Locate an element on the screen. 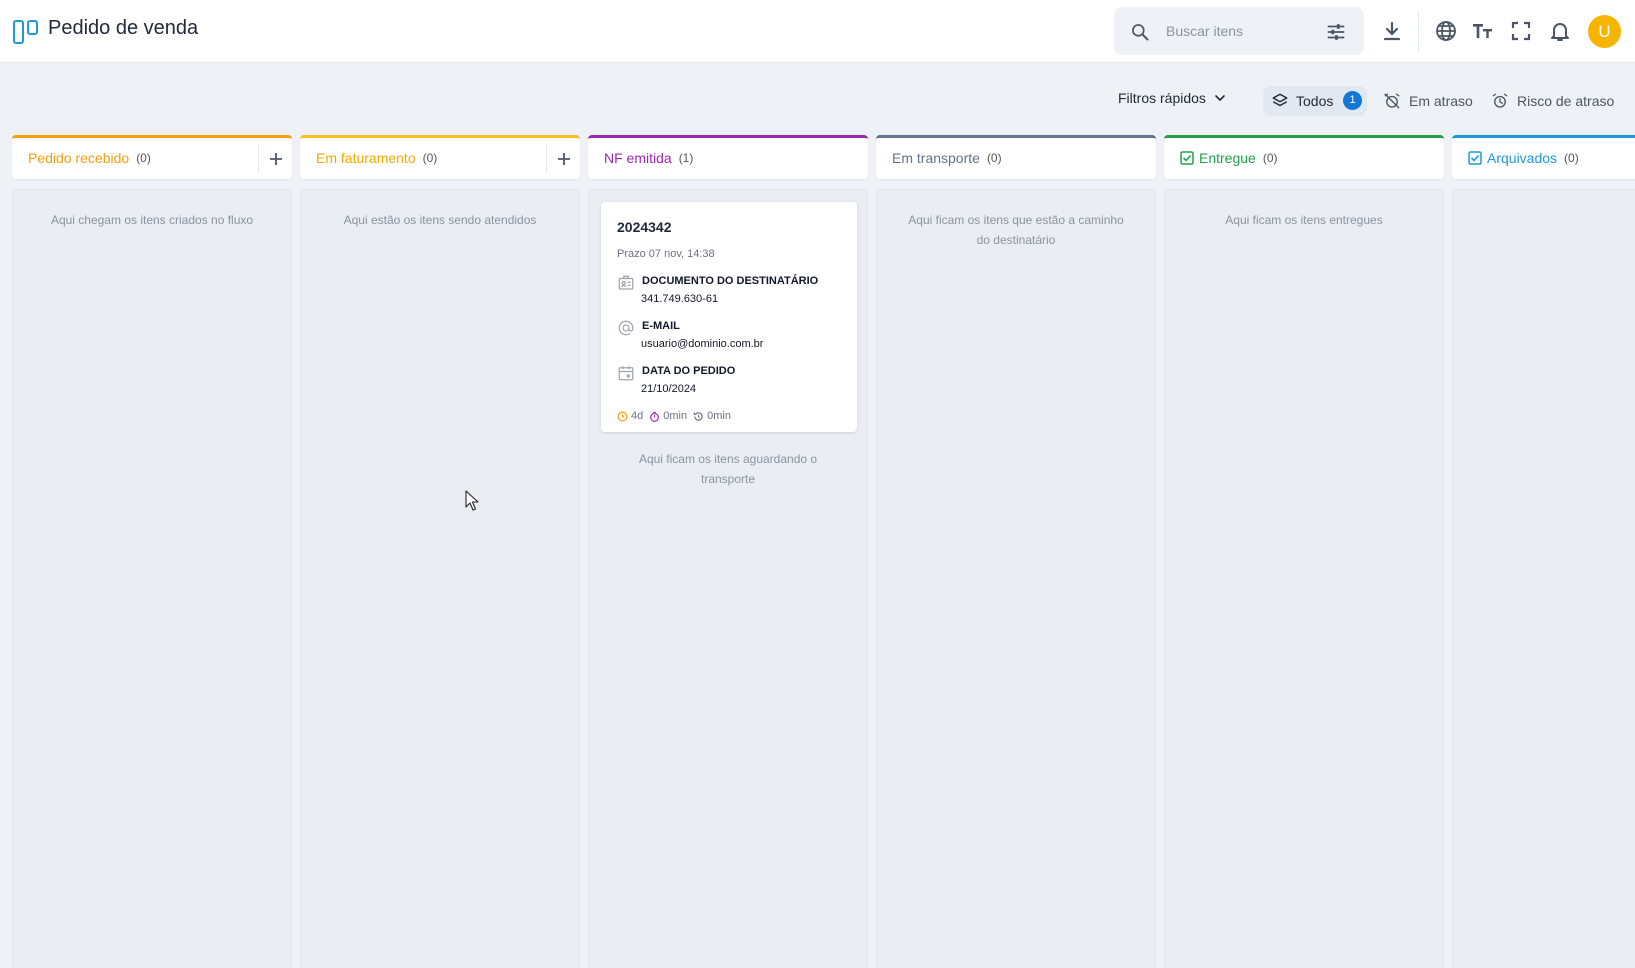 Image resolution: width=1635 pixels, height=968 pixels. stopwatch-icon is located at coordinates (655, 416).